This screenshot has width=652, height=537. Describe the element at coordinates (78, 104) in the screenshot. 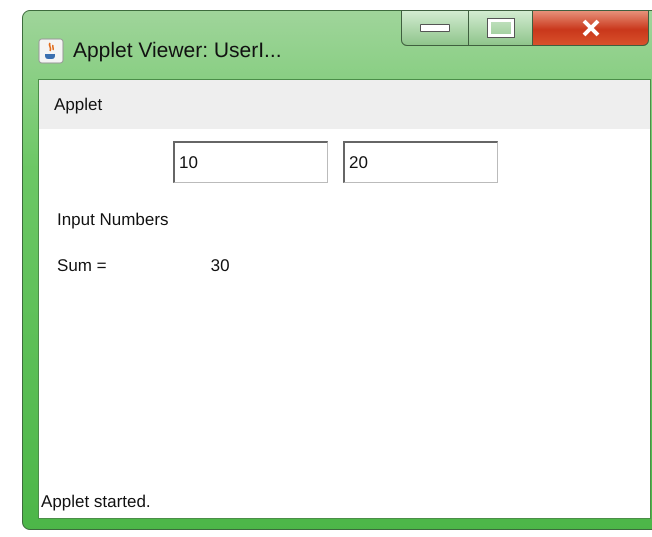

I see `menu-item: Applet` at that location.